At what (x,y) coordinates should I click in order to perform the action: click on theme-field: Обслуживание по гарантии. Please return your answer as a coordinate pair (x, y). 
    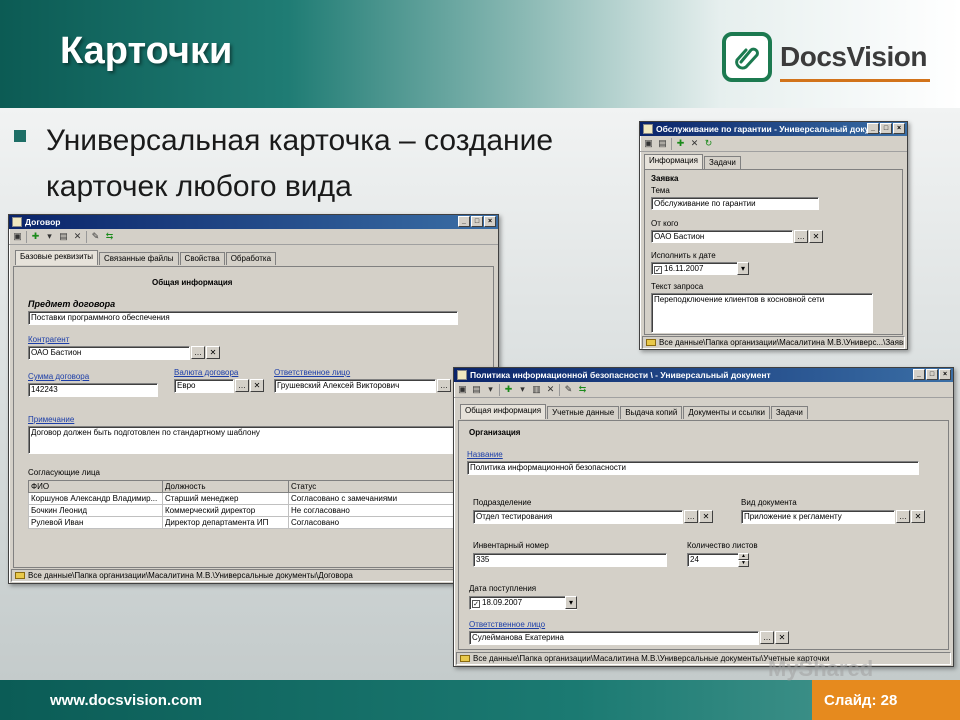
    Looking at the image, I should click on (735, 203).